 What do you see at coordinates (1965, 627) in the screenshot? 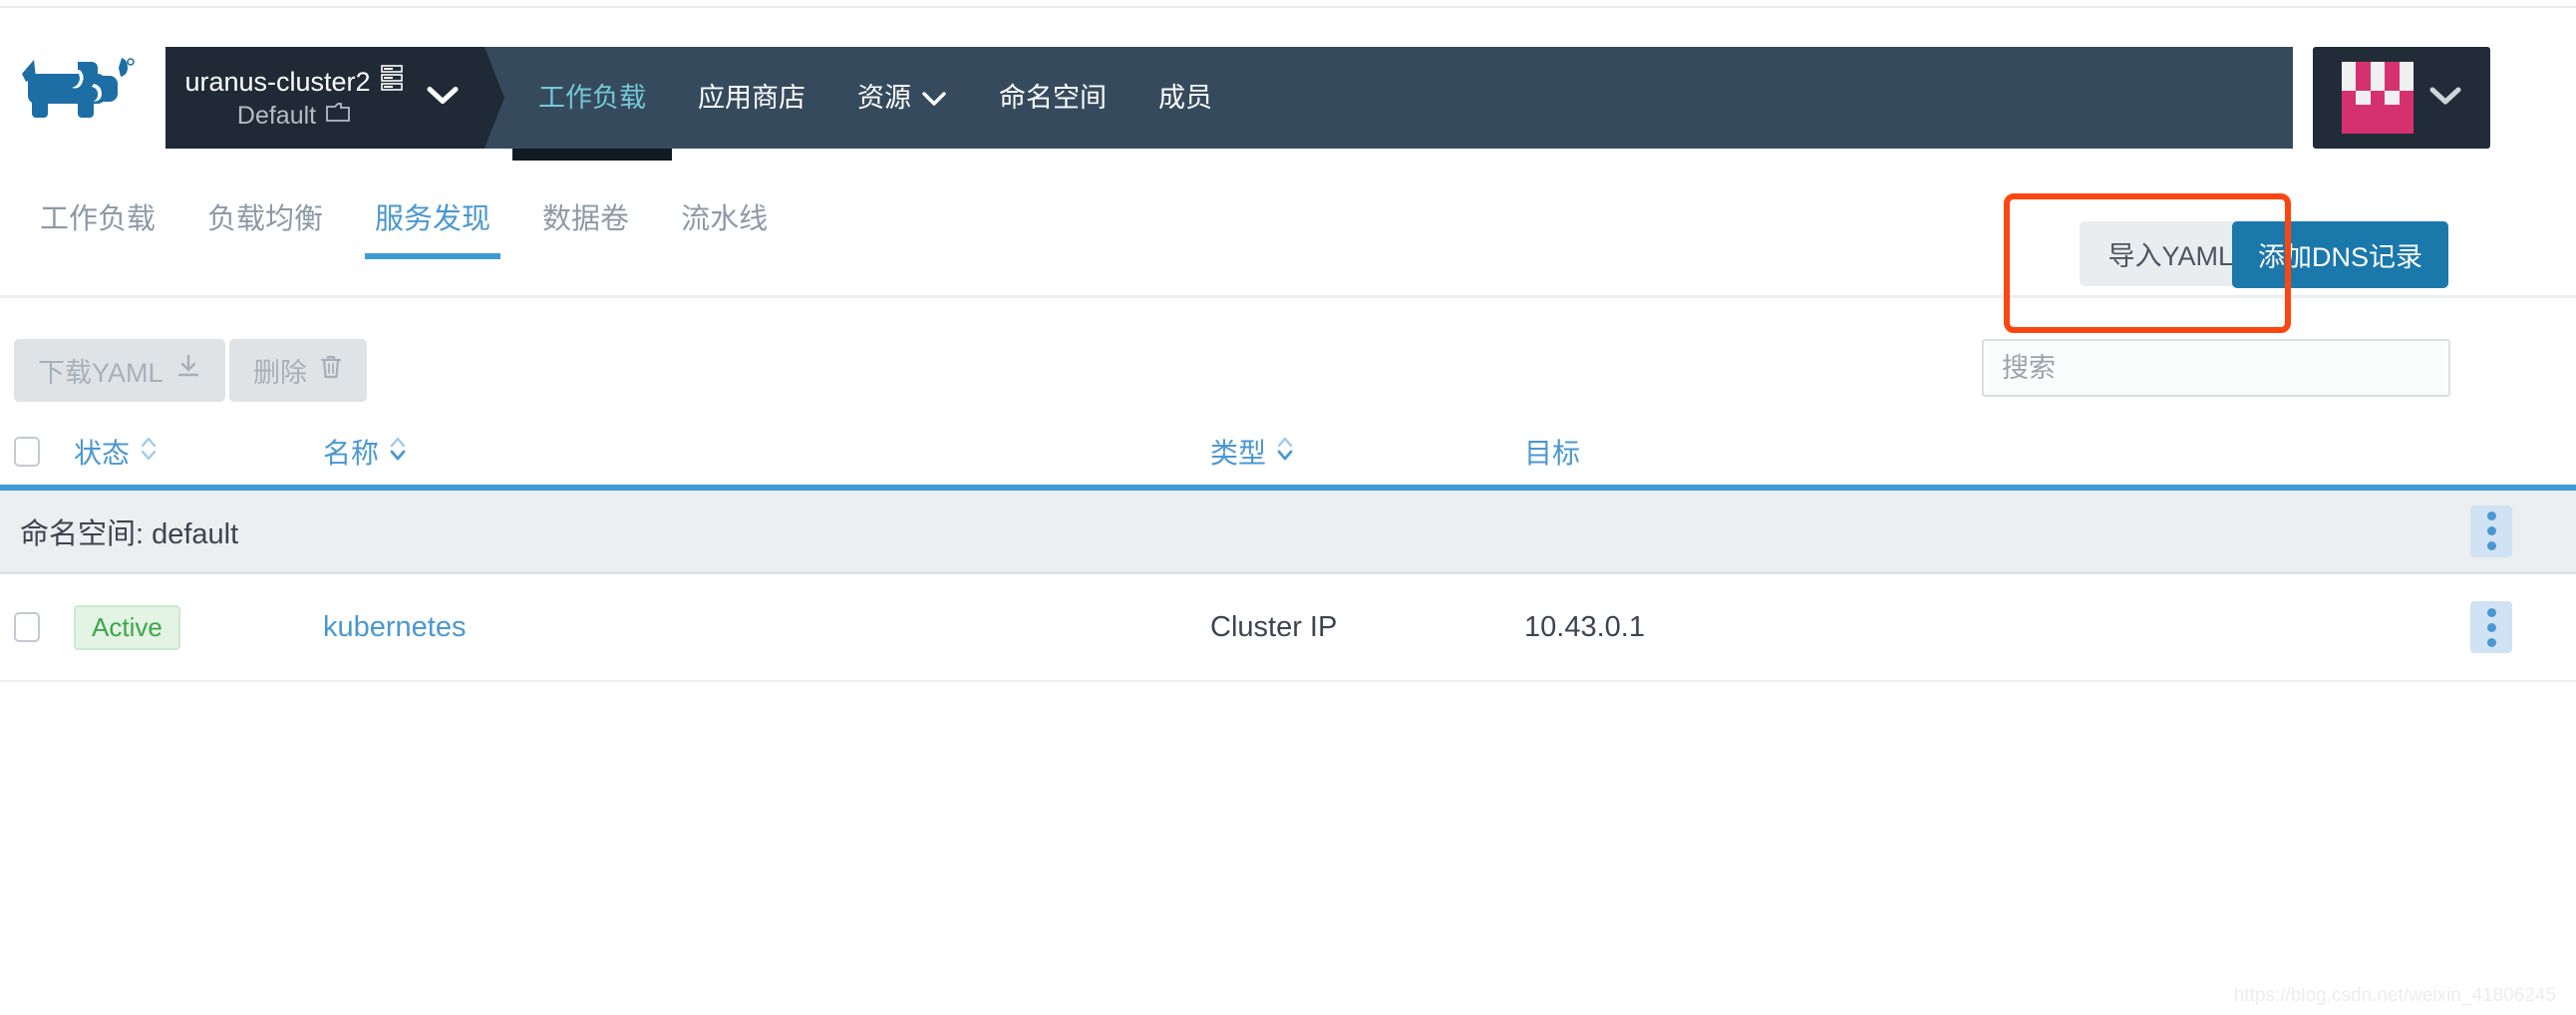
I see `row-target-cell: 10.43.0.1` at bounding box center [1965, 627].